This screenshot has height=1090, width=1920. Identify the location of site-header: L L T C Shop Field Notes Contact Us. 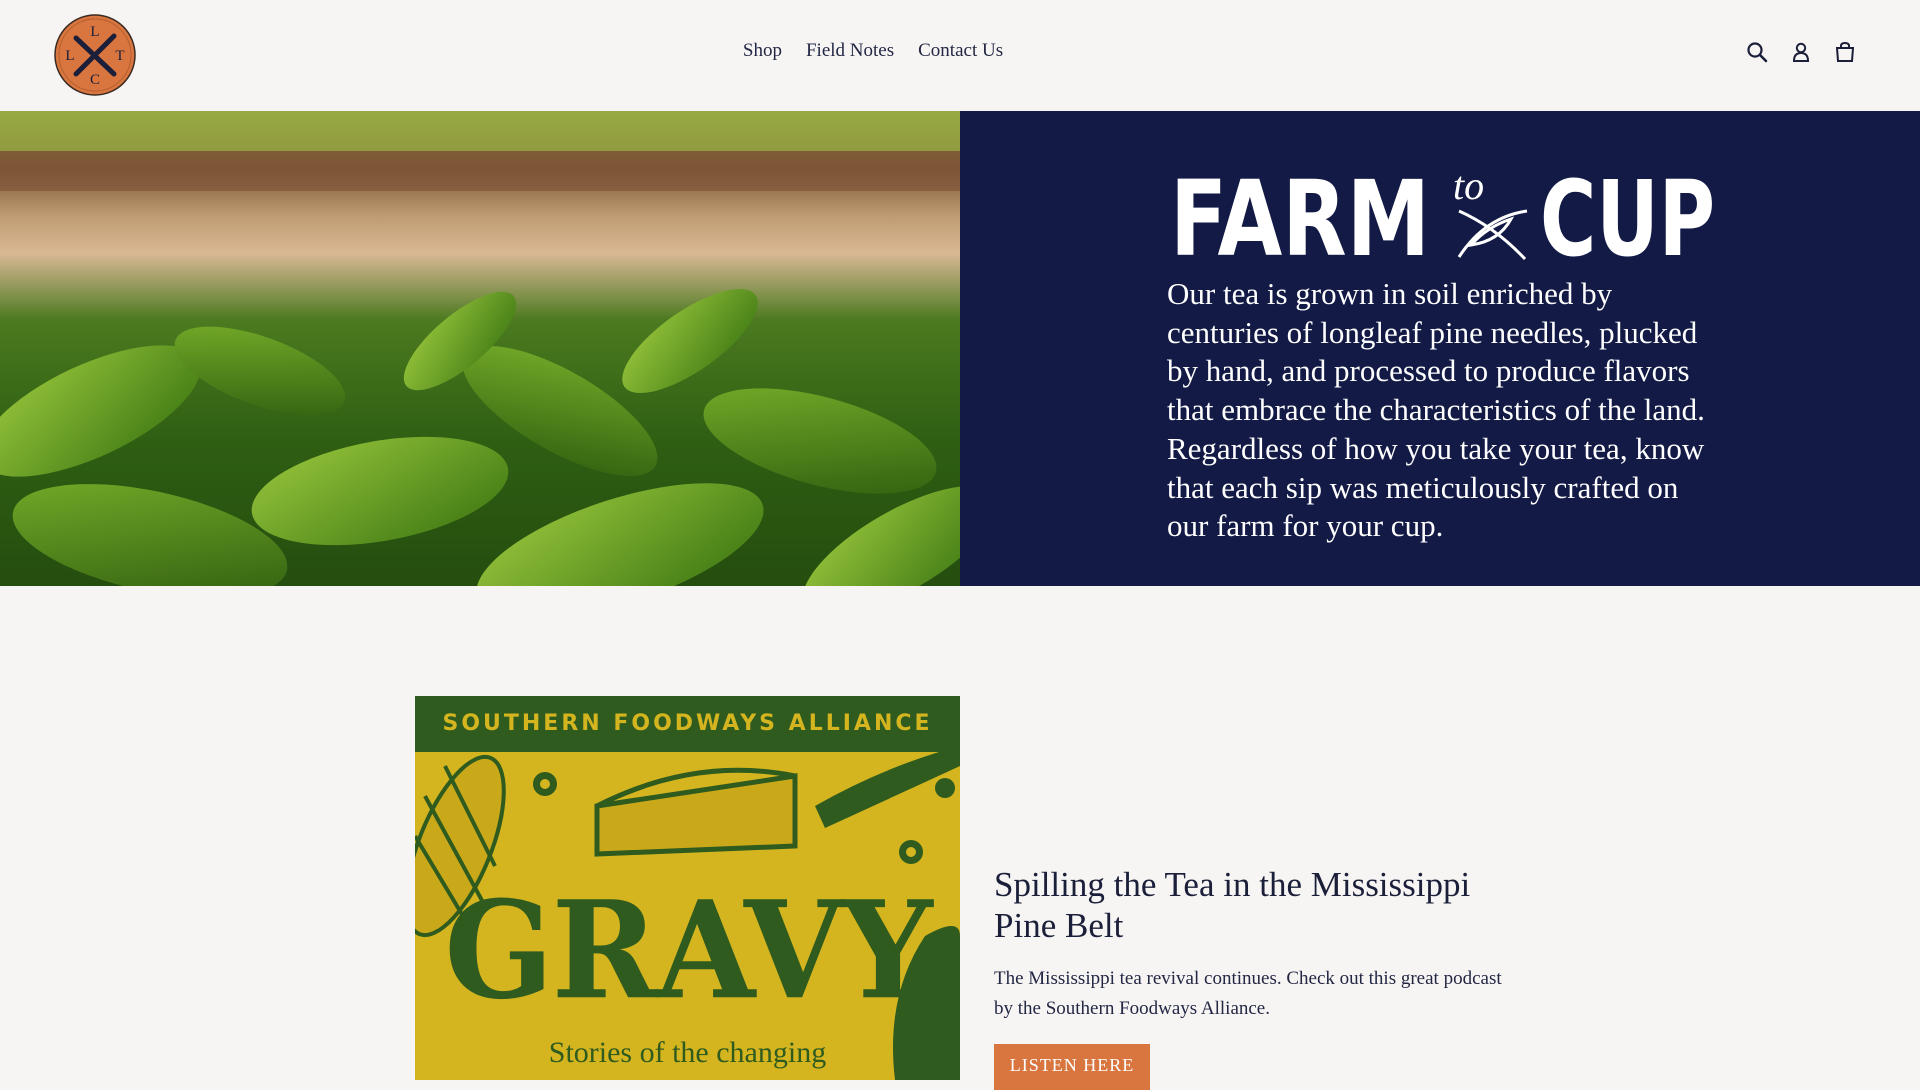
(960, 55).